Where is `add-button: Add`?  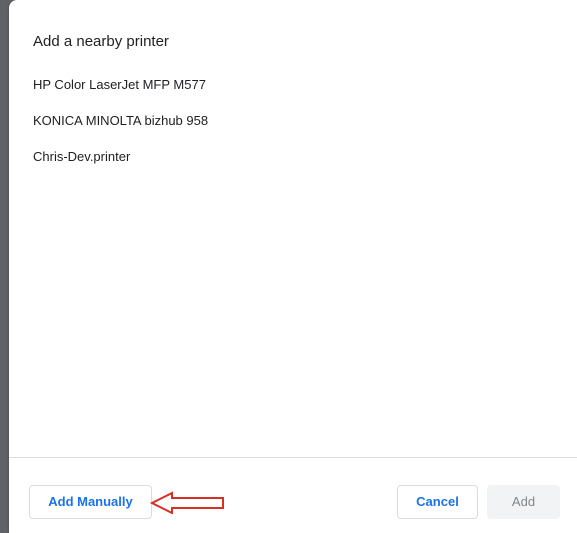 add-button: Add is located at coordinates (523, 502).